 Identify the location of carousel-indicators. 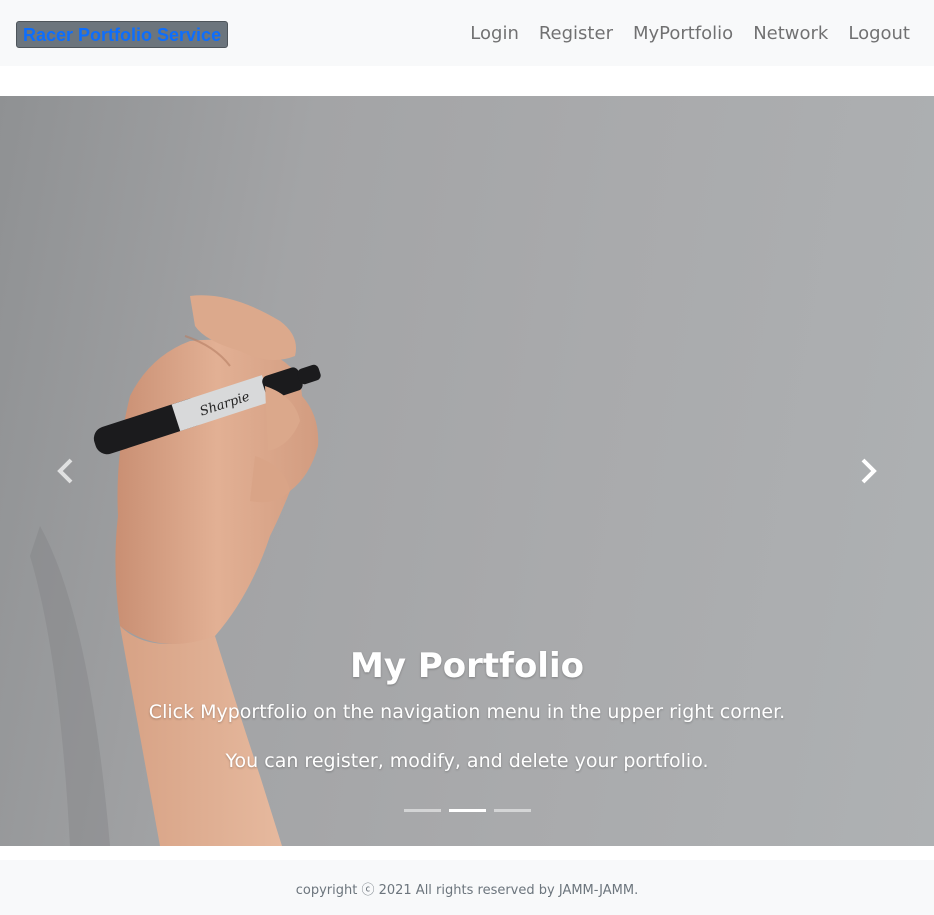
(467, 810).